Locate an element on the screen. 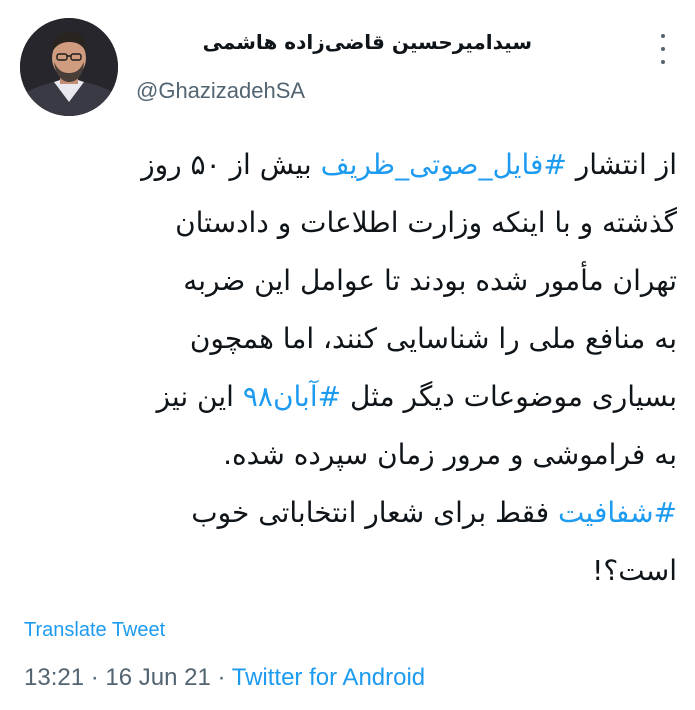 This screenshot has height=710, width=695. tweet-date: 16 Jun 21 is located at coordinates (157, 677).